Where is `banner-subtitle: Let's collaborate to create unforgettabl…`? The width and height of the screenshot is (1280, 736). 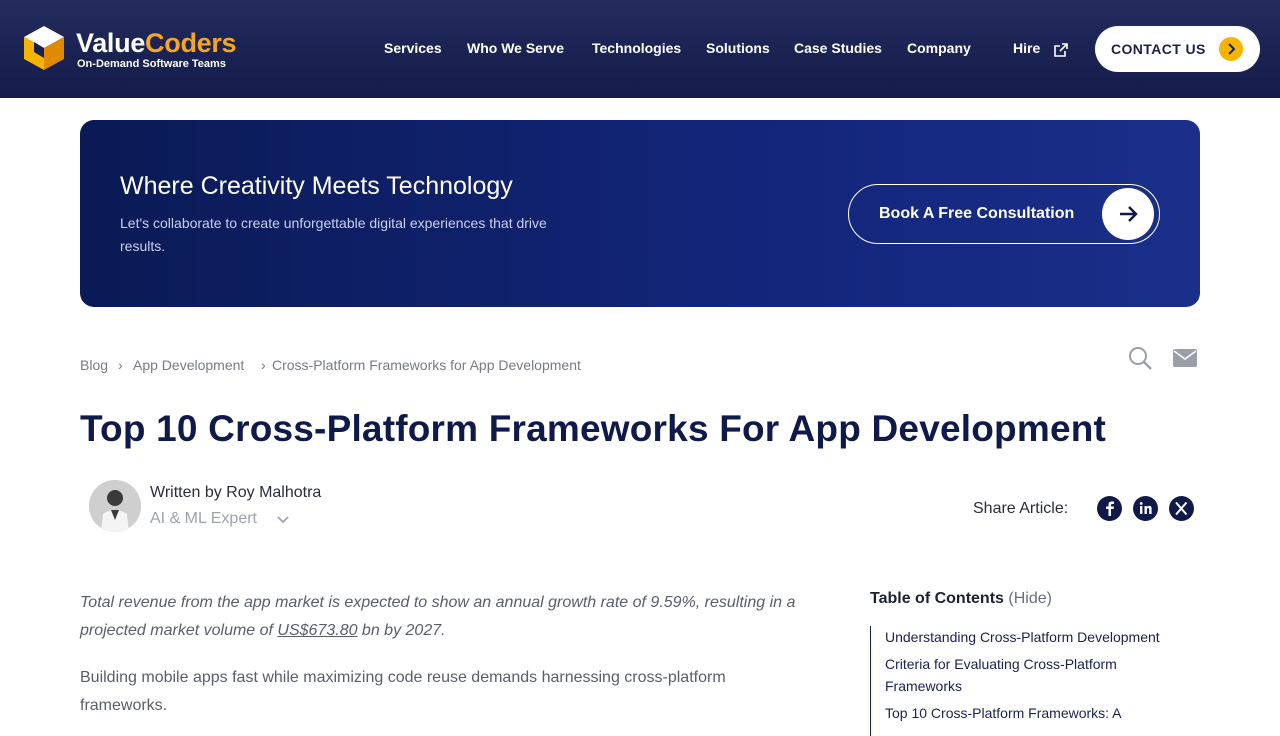 banner-subtitle: Let's collaborate to create unforgettabl… is located at coordinates (333, 234).